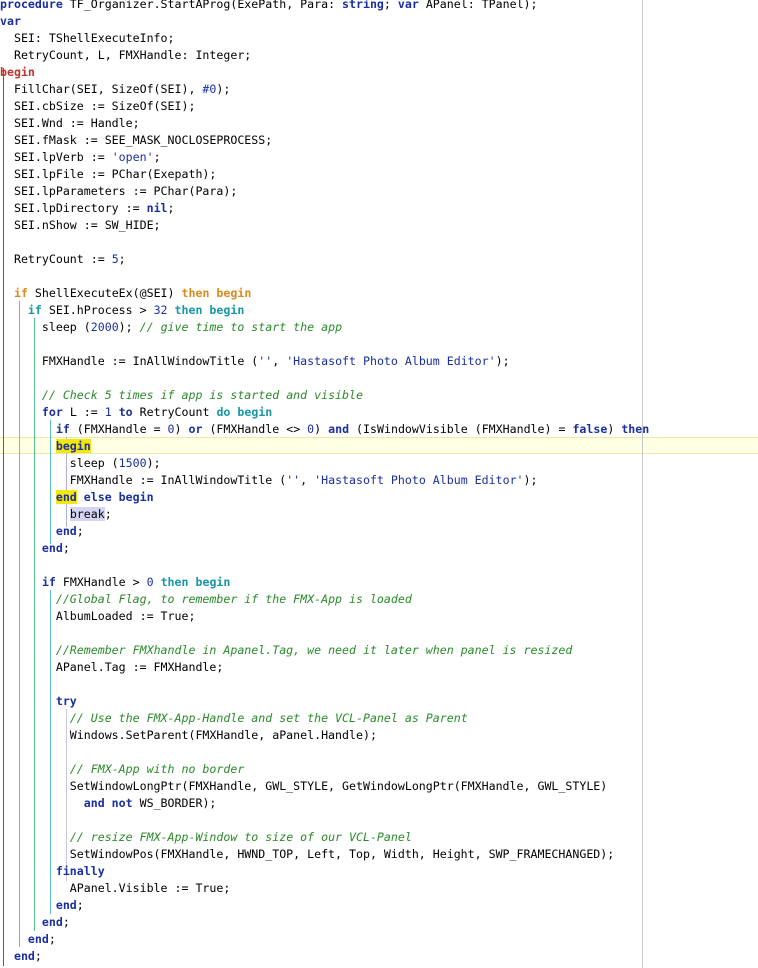  I want to click on code-line: if SEI.hProcess > 32 then begin, so click(122, 310).